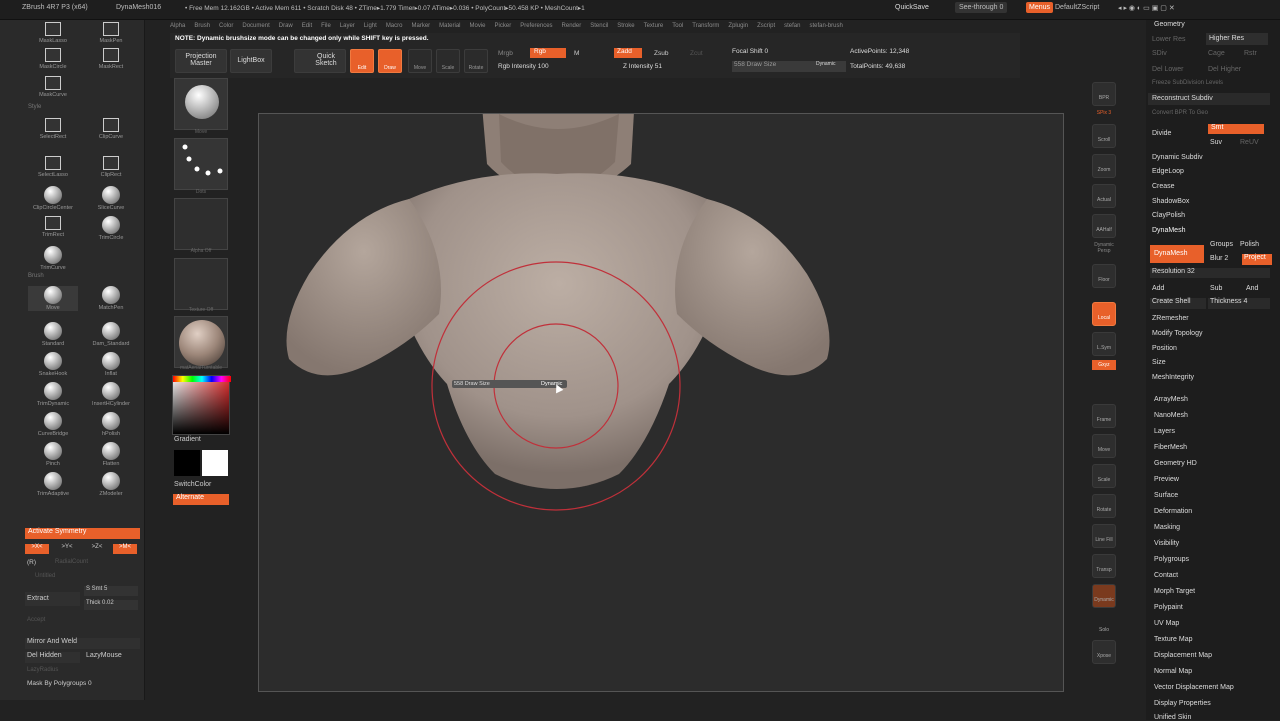 The image size is (1280, 721). Describe the element at coordinates (53, 87) in the screenshot. I see `tool-mask-curve: MaskCurve` at that location.